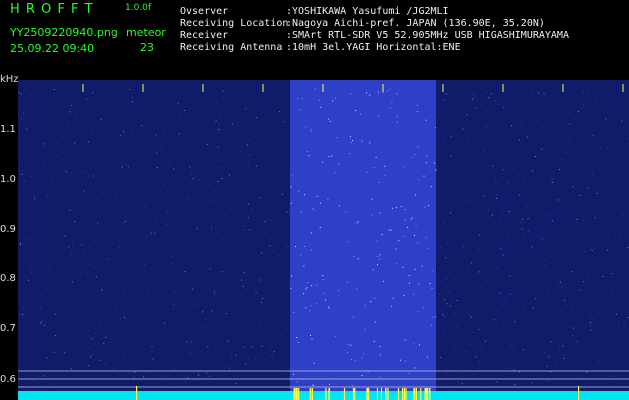  I want to click on observer-value: :YOSHIKAWA Yasufumi /JG2MLI, so click(367, 11).